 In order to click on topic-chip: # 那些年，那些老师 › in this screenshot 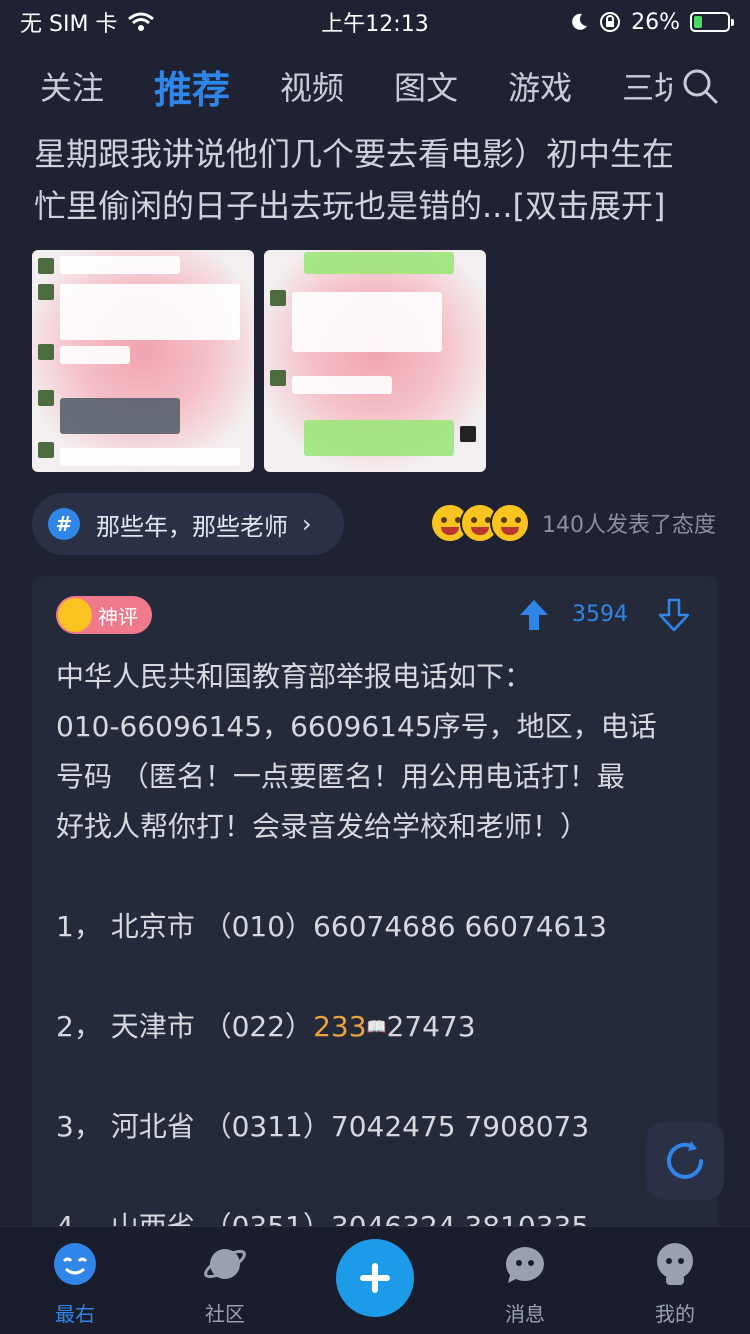, I will do `click(188, 524)`.